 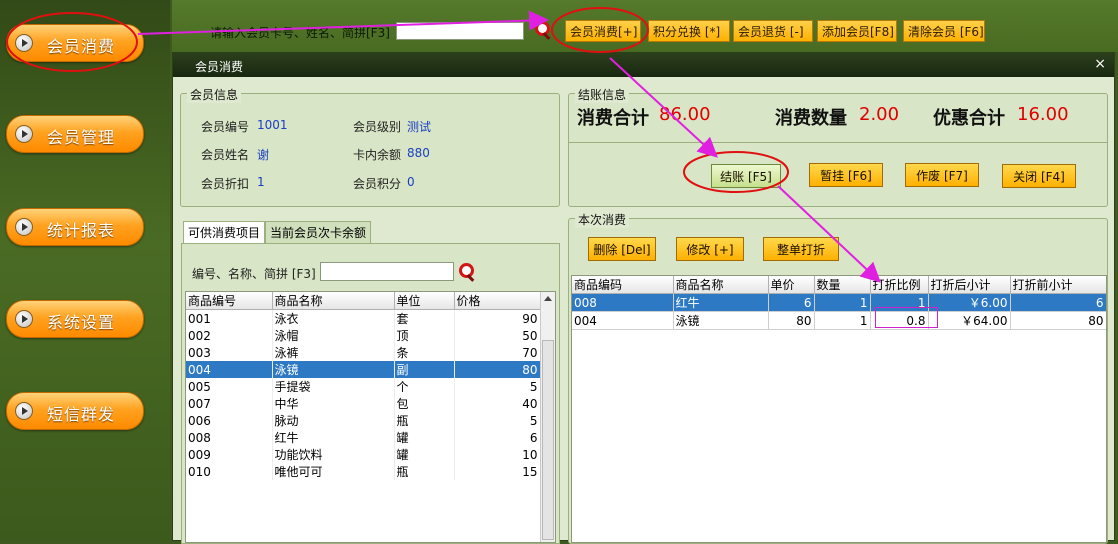 I want to click on card-balance-label: 卡内余额, so click(x=377, y=155).